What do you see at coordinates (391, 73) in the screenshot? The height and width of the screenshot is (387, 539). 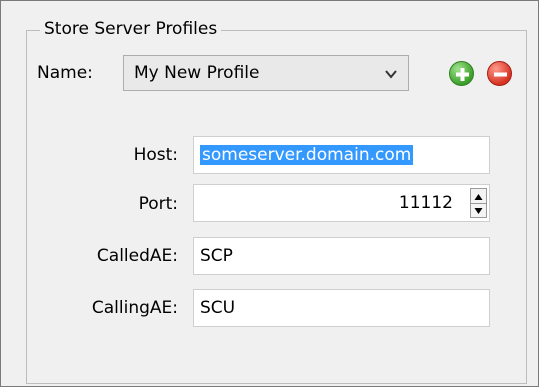 I see `chevron-down-icon` at bounding box center [391, 73].